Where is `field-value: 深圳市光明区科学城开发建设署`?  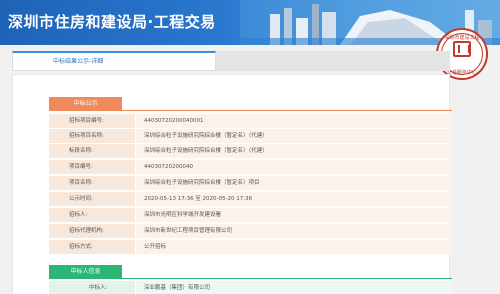
field-value: 深圳市光明区科学城开发建设署 is located at coordinates (294, 215).